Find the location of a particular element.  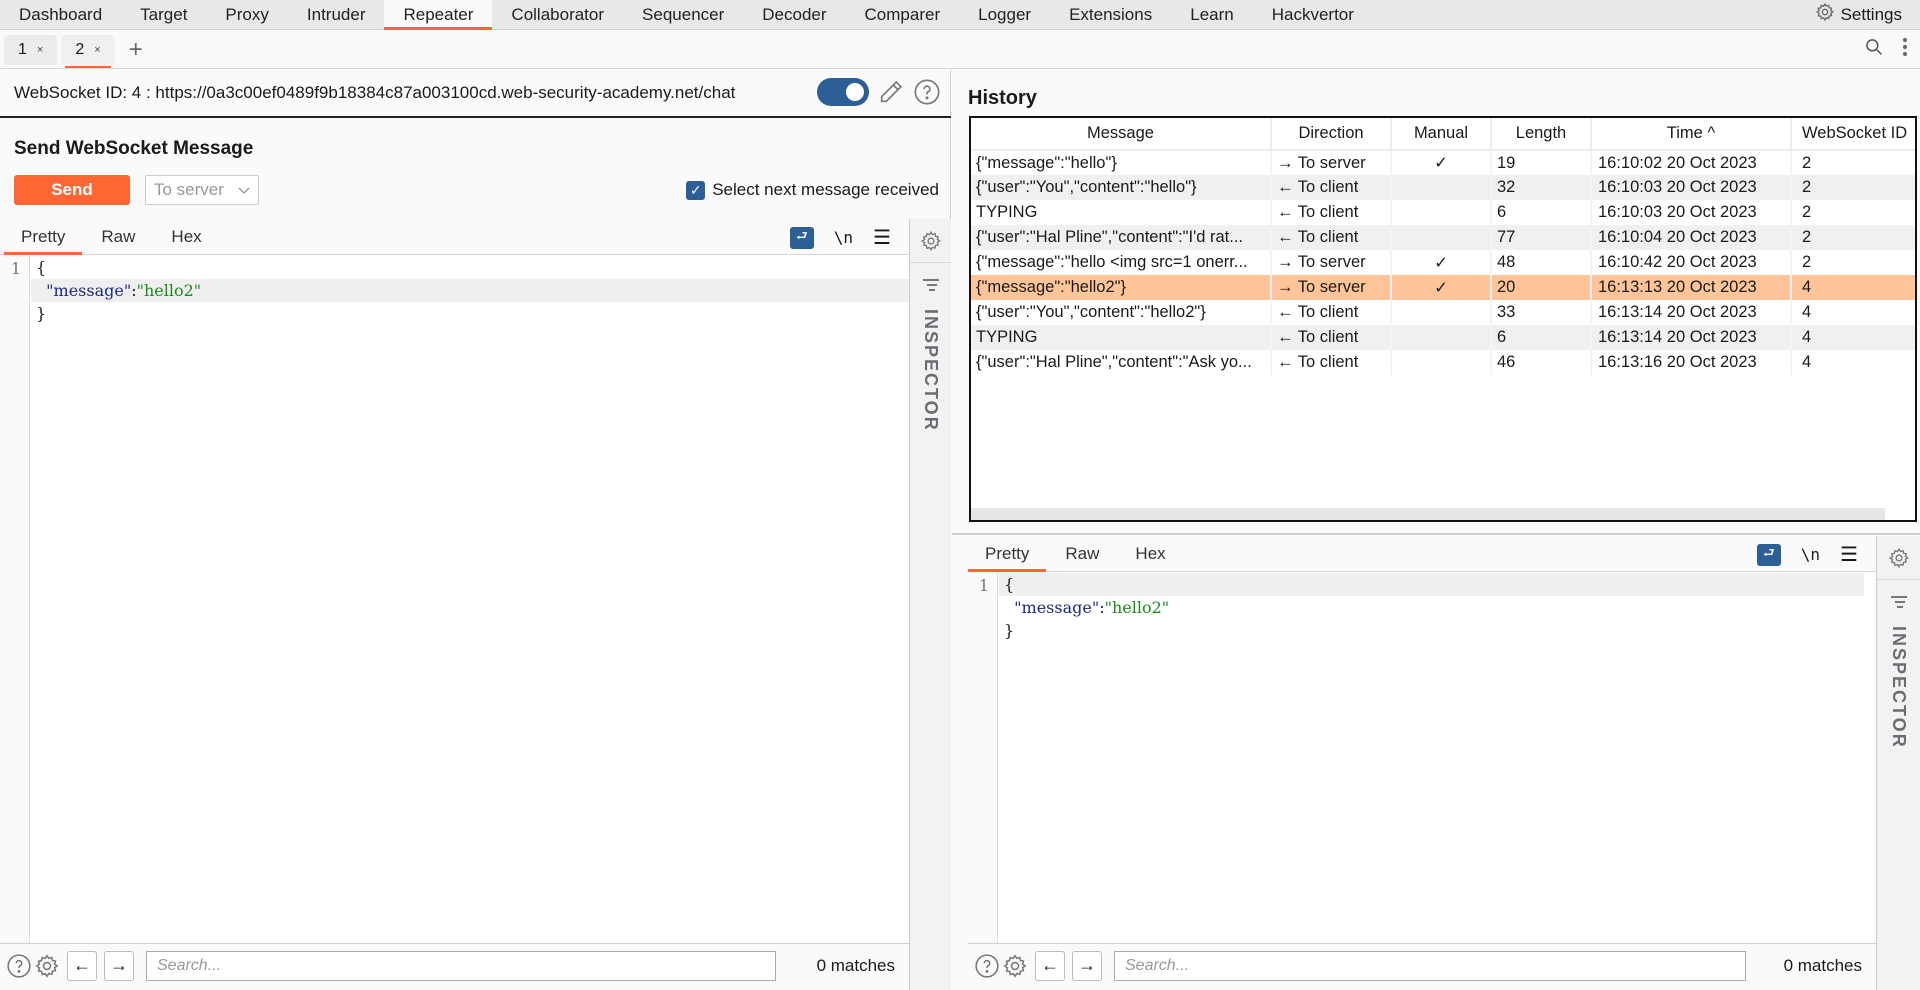

column-header-length: Length is located at coordinates (1541, 134).